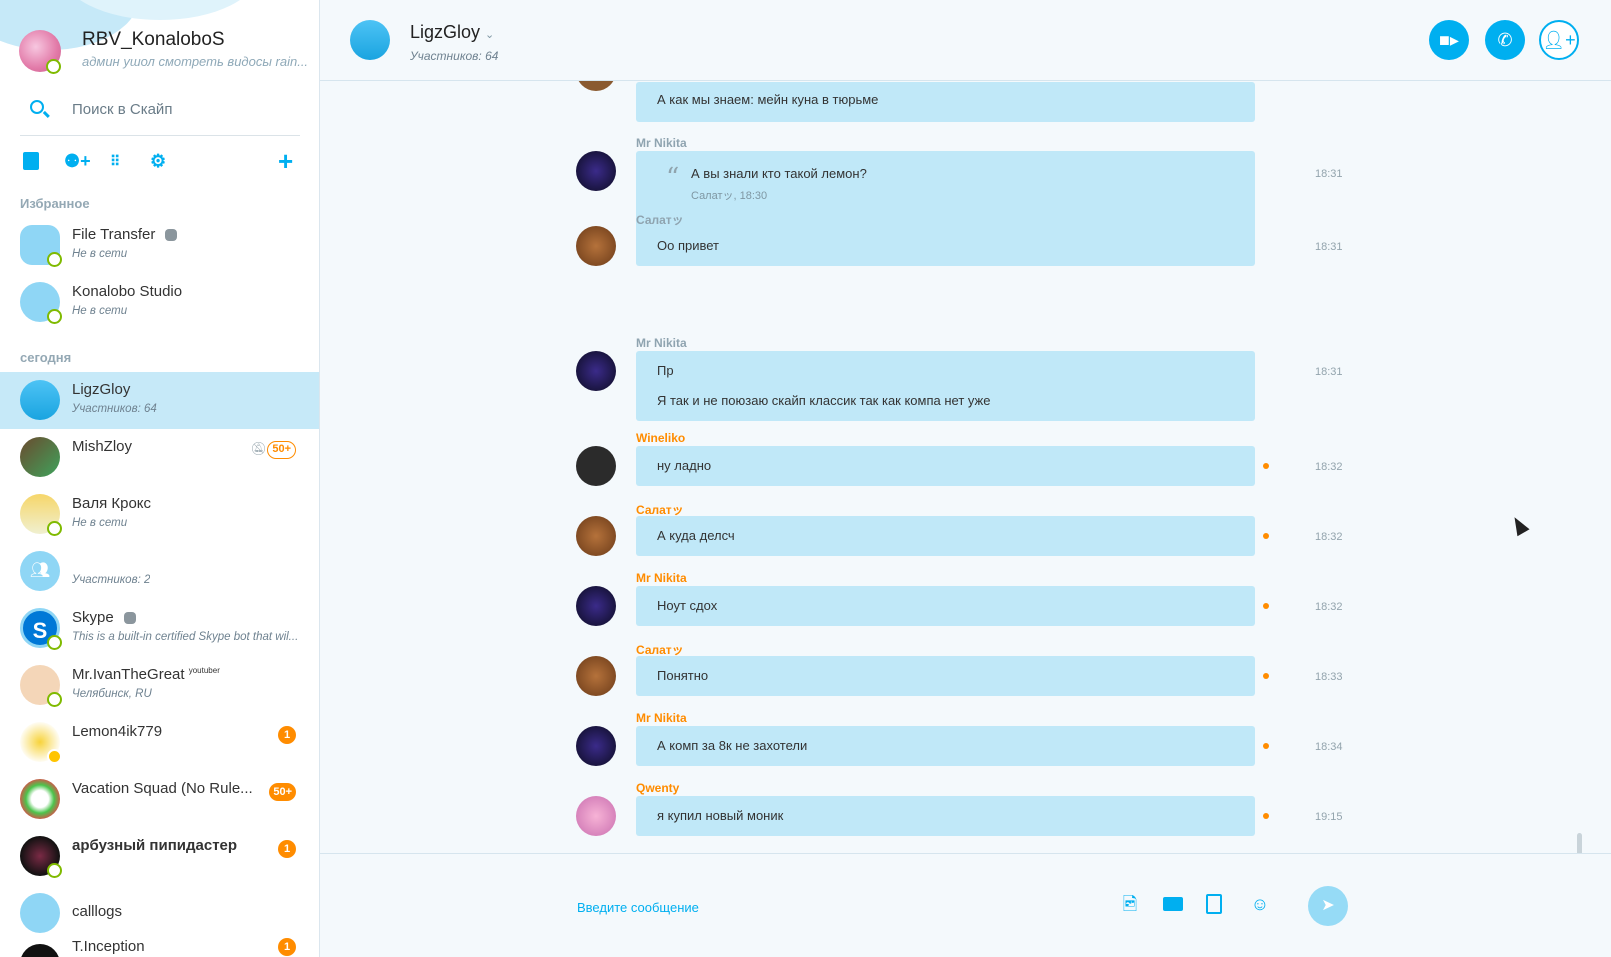 The height and width of the screenshot is (957, 1611). I want to click on message-text: Понятно, so click(683, 675).